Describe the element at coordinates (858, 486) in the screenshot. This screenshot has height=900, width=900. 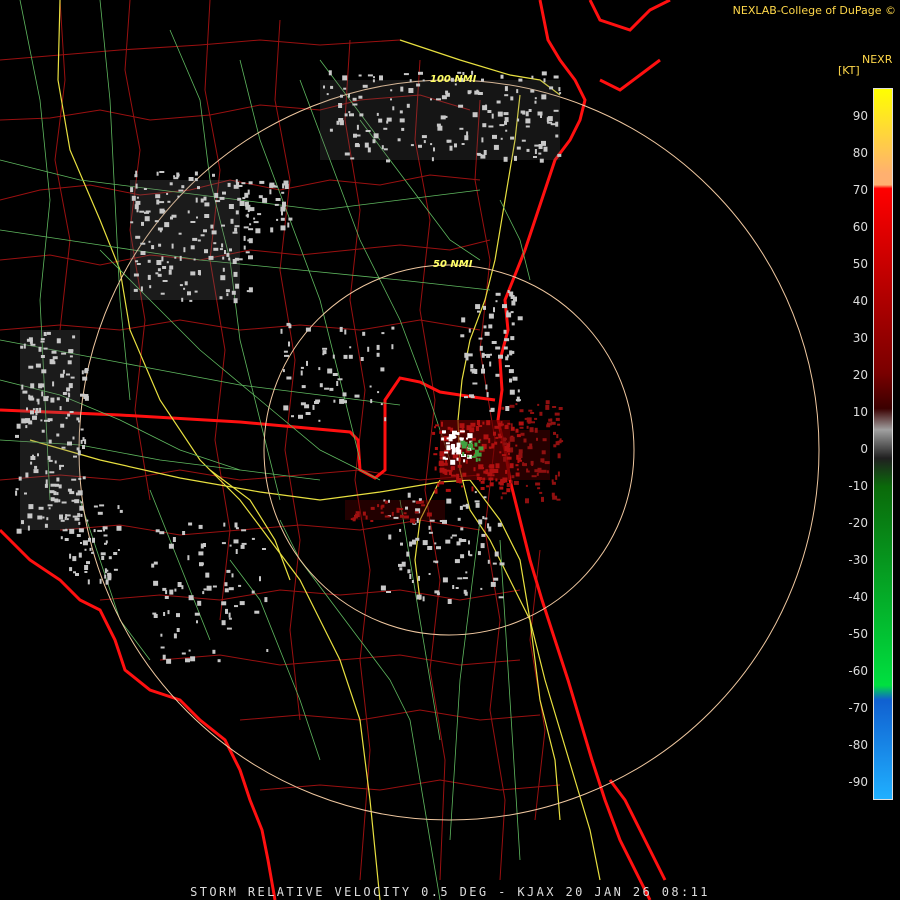
I see `legend-tick: -10` at that location.